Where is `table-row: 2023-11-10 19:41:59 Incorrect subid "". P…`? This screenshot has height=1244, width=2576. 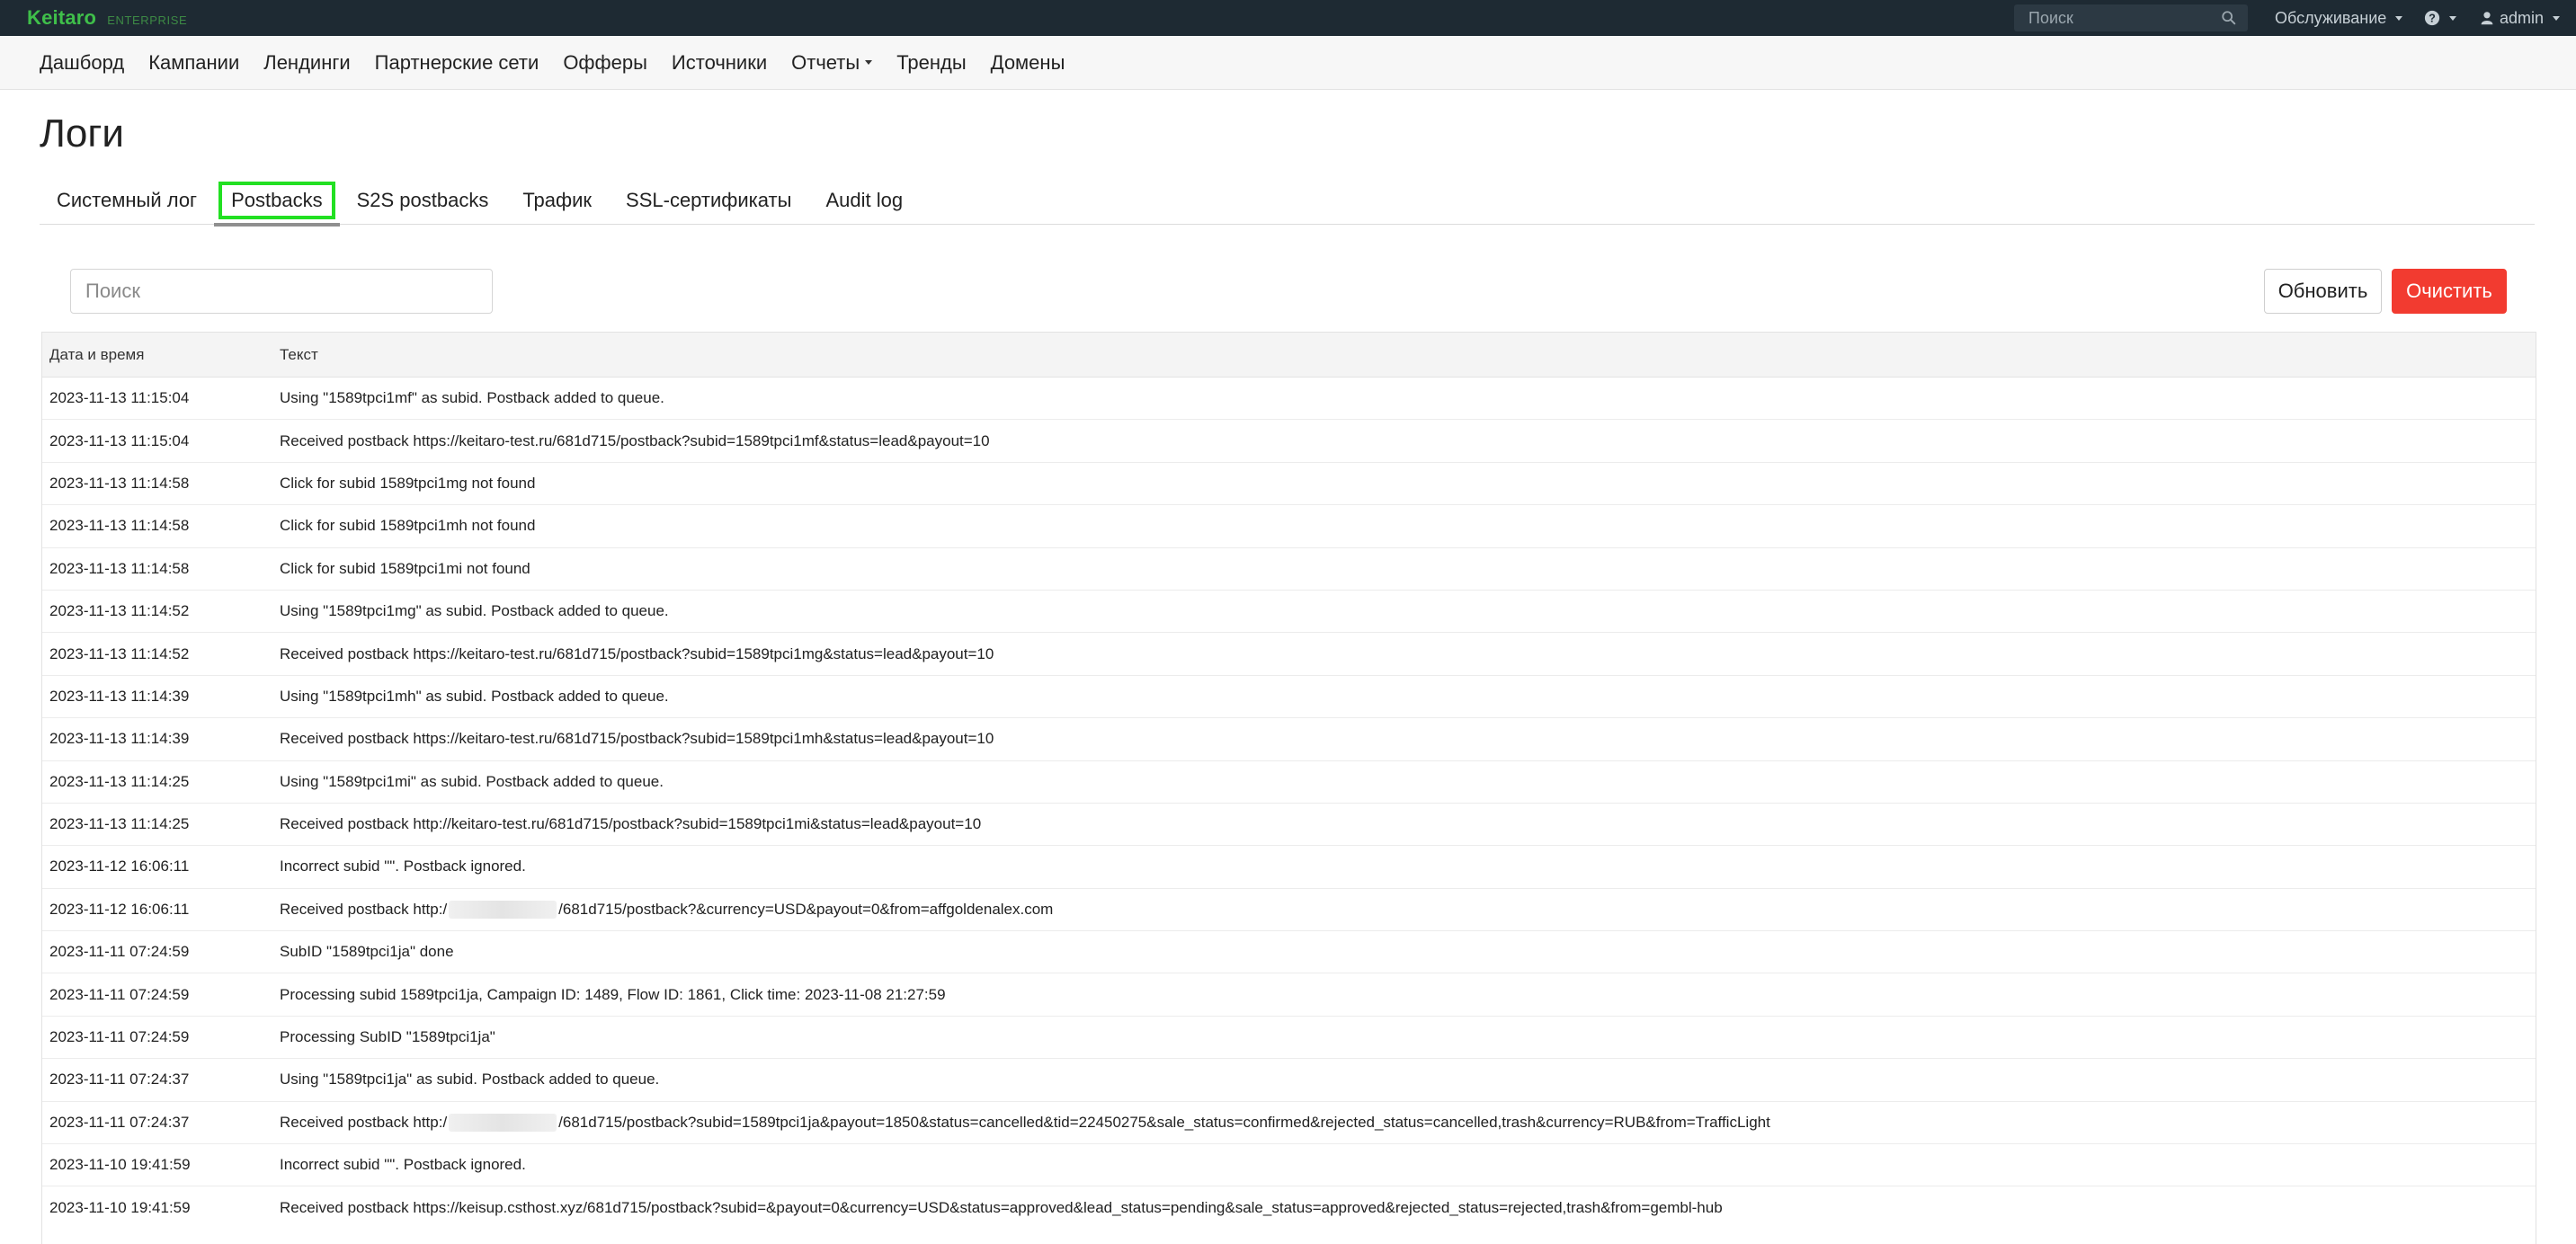 table-row: 2023-11-10 19:41:59 Incorrect subid "". P… is located at coordinates (1288, 1165).